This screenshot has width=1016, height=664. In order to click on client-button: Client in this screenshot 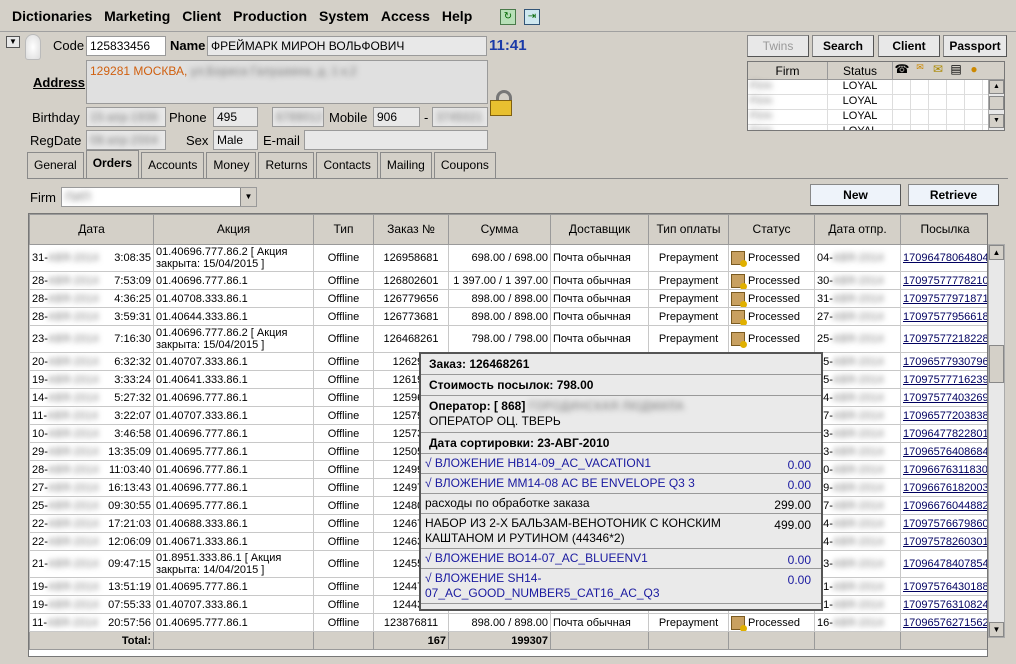, I will do `click(909, 46)`.